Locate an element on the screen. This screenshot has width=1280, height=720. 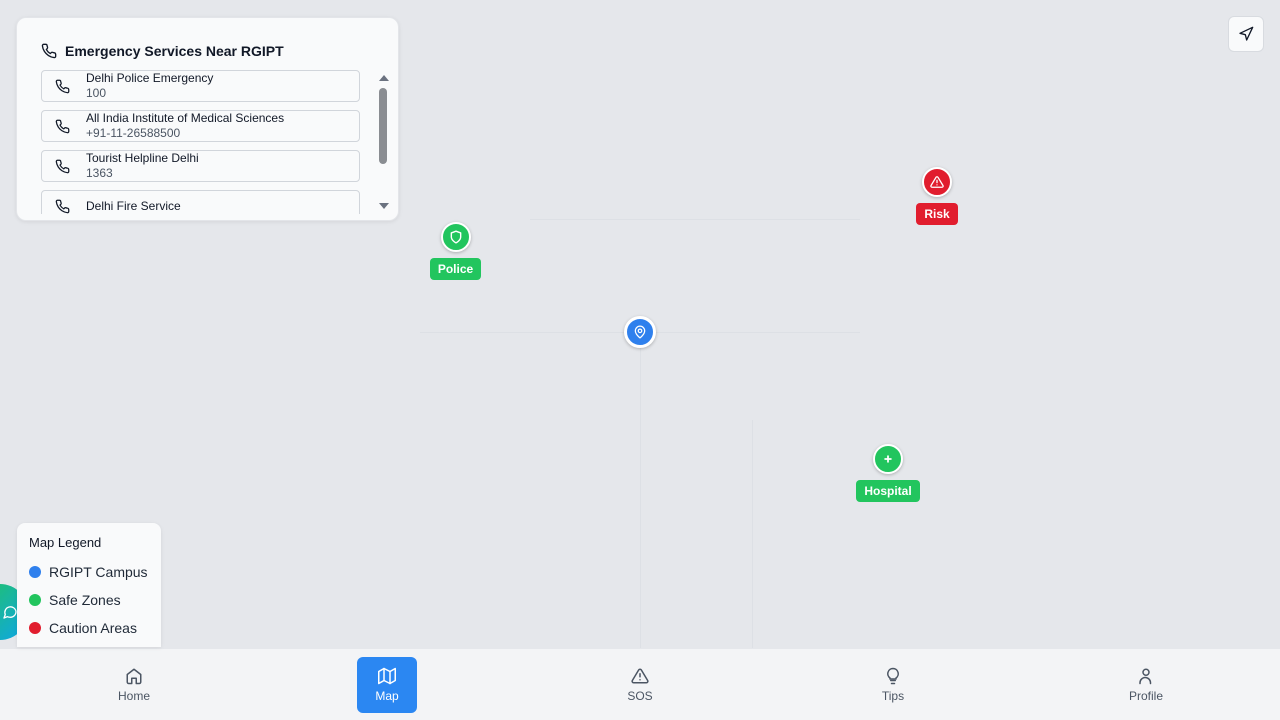
panel-title: Emergency Services Near RGIPT is located at coordinates (174, 51).